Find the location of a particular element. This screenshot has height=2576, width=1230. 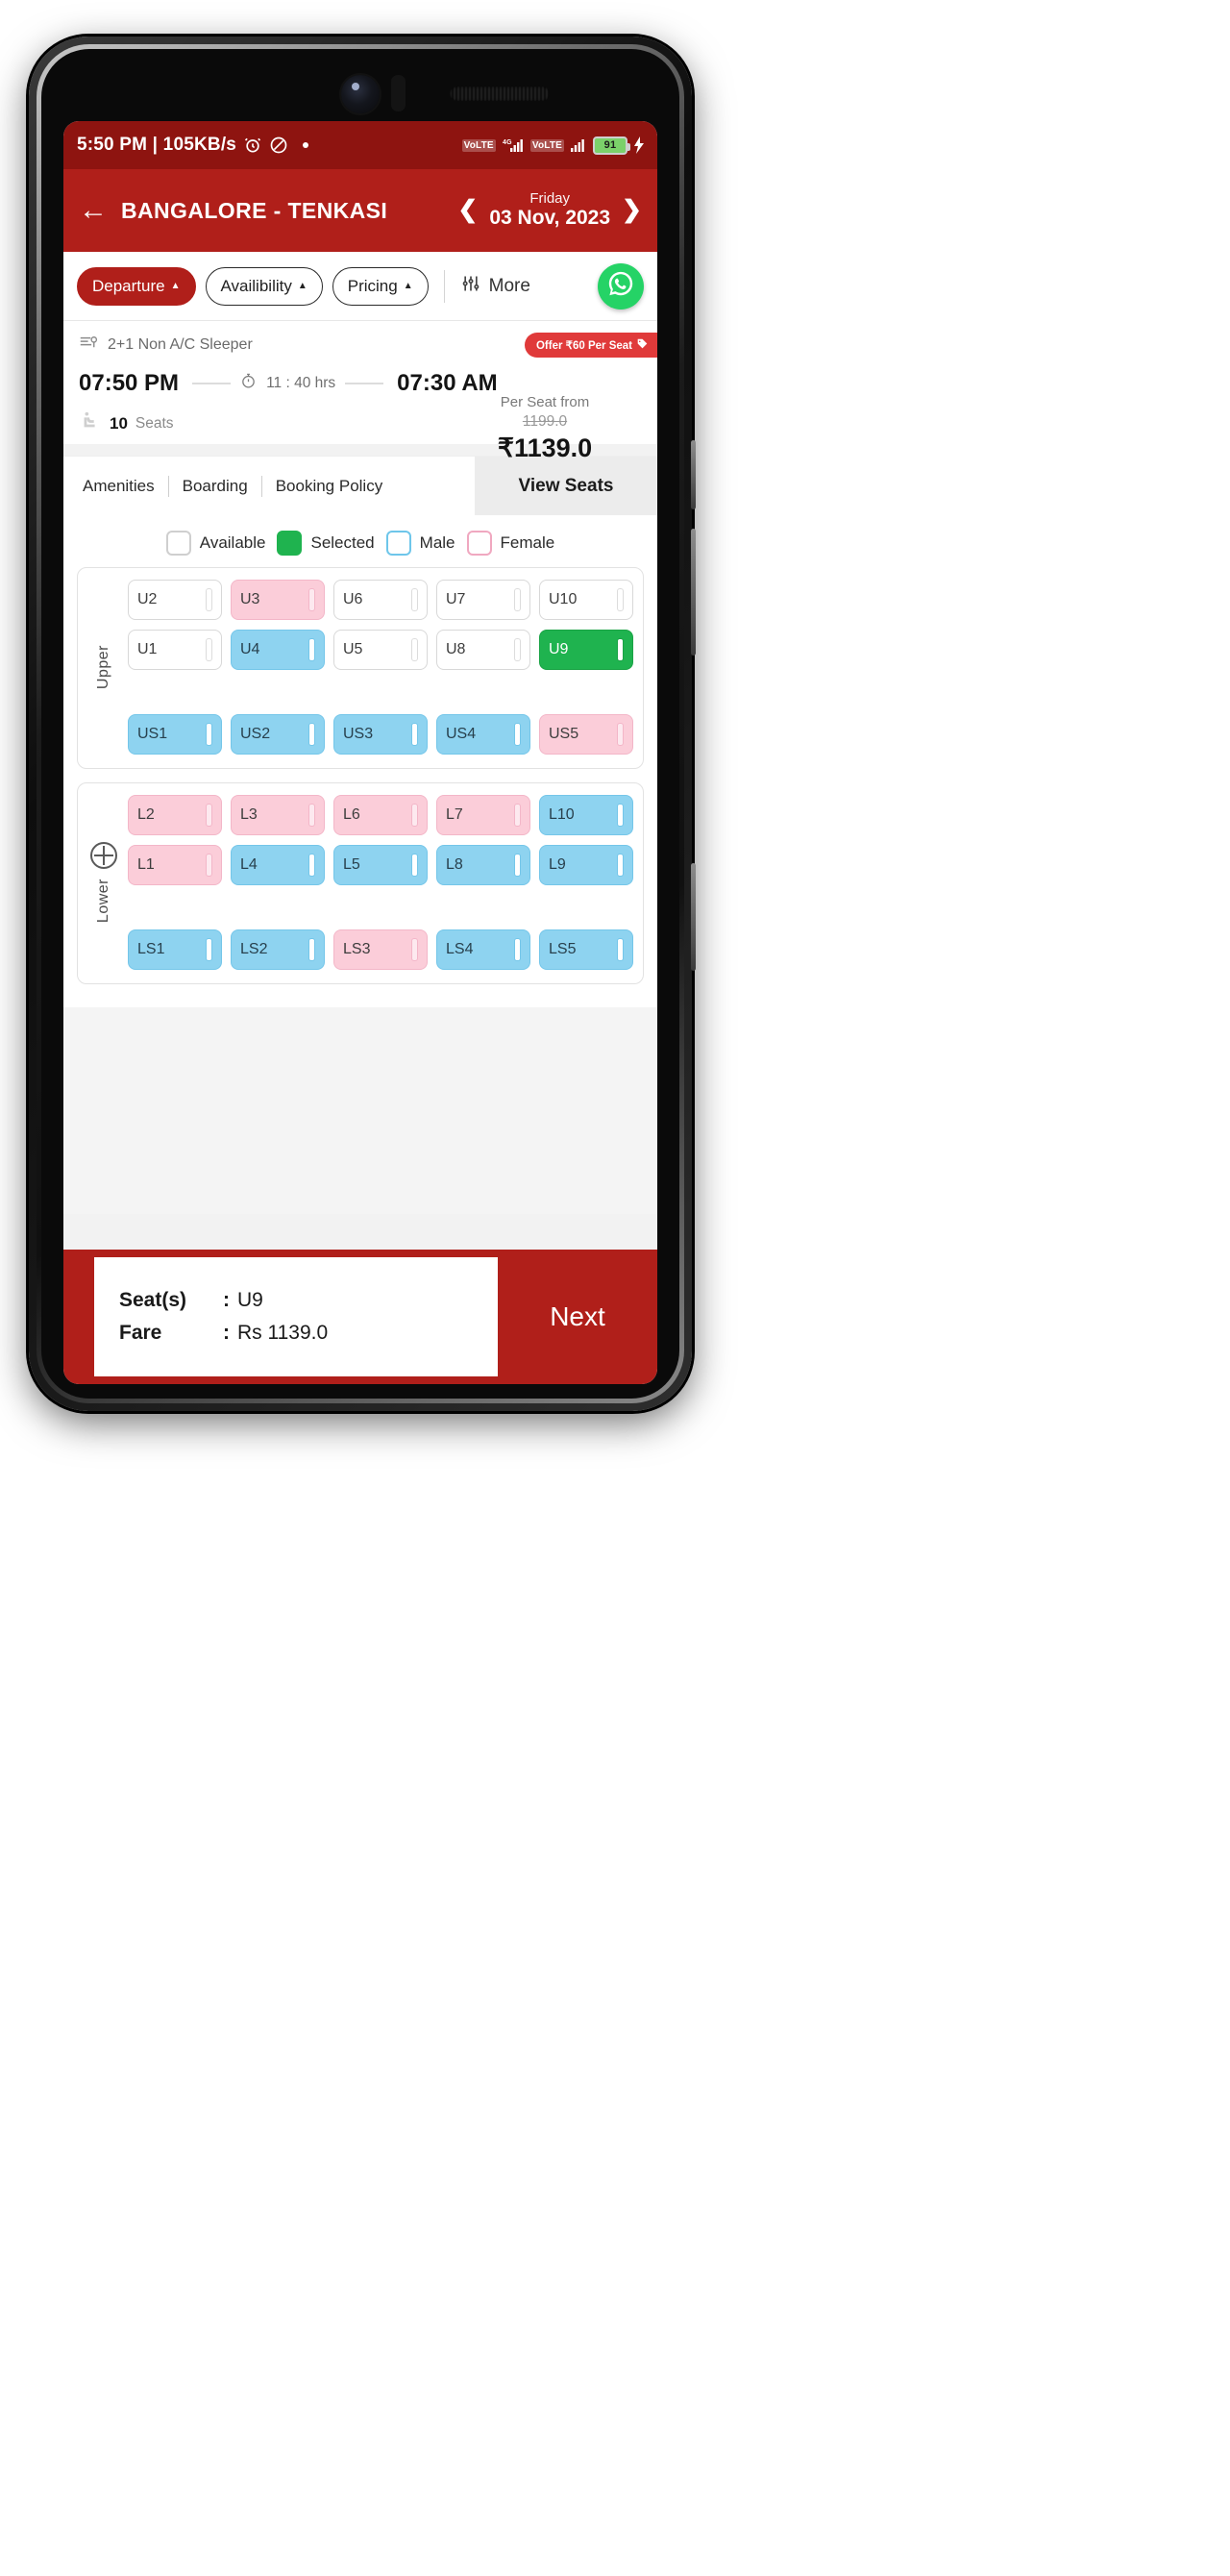

bus-icon is located at coordinates (89, 344).